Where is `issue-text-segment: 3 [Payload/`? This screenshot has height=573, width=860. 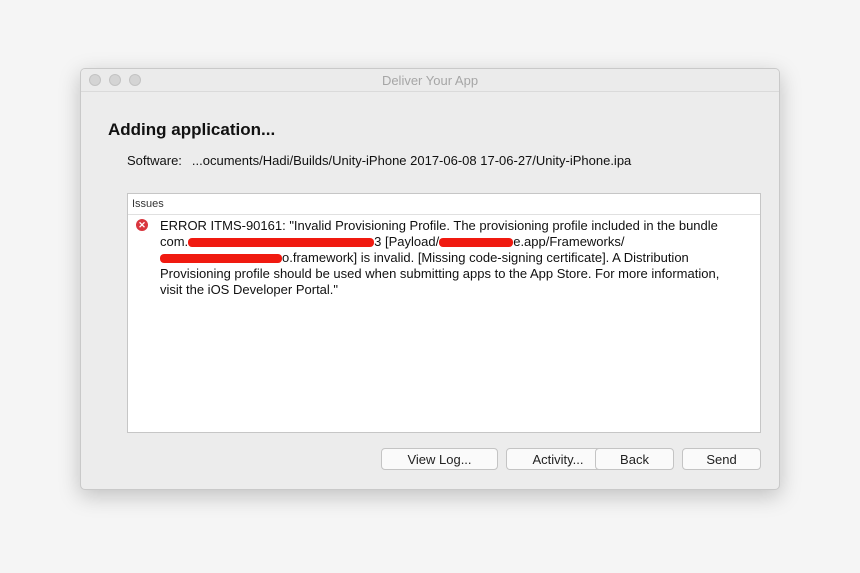 issue-text-segment: 3 [Payload/ is located at coordinates (407, 241).